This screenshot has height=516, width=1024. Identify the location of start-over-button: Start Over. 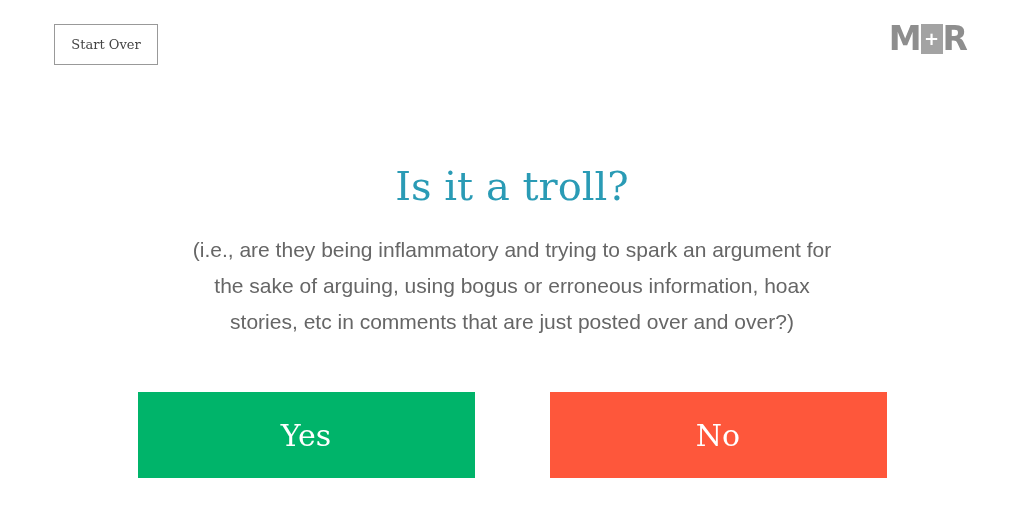
(106, 44).